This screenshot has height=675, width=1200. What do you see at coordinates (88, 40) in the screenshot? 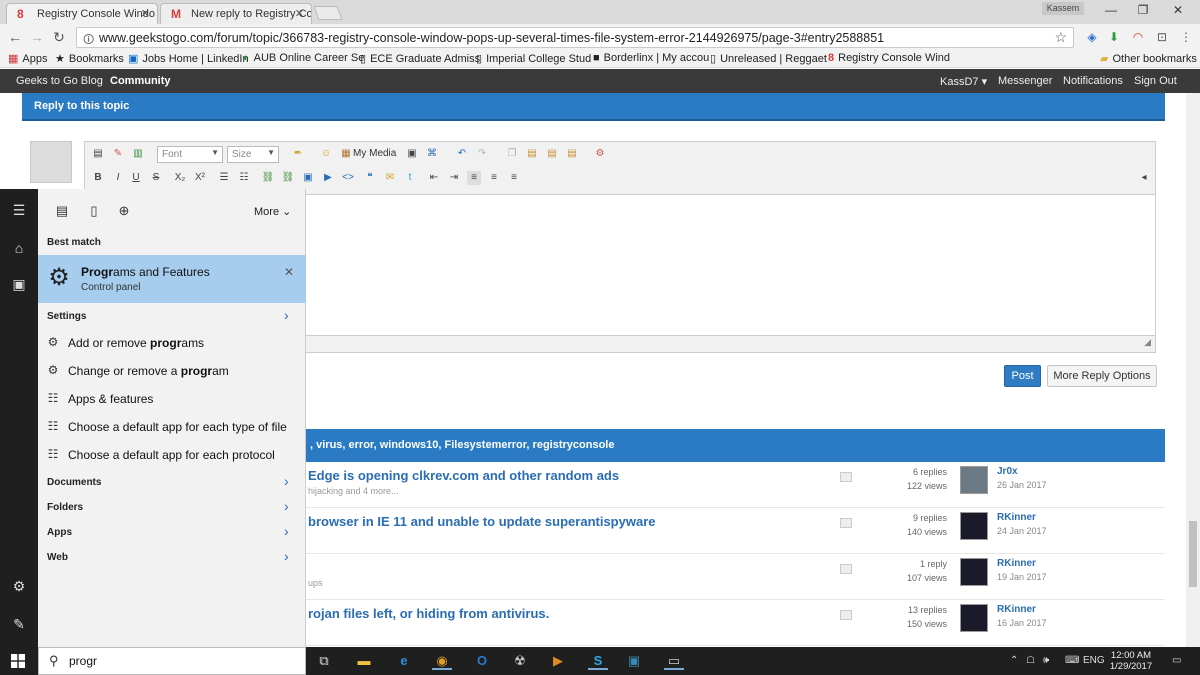
I see `page-info-icon: 🛈` at bounding box center [88, 40].